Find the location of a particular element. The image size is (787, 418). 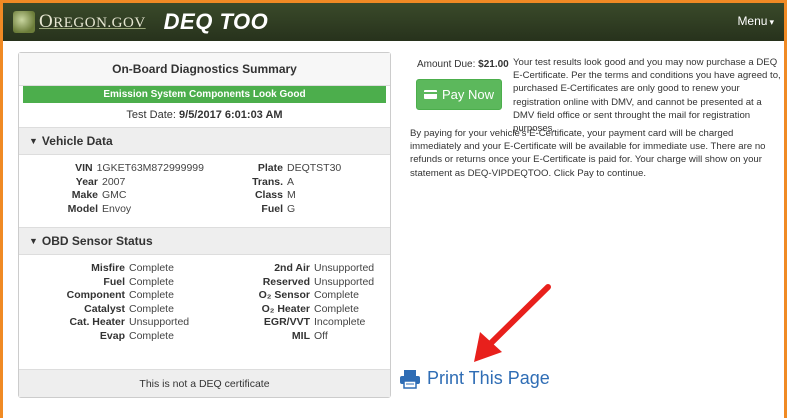

section-obd-sensor-status: ▼ OBD Sensor Status is located at coordinates (204, 241).